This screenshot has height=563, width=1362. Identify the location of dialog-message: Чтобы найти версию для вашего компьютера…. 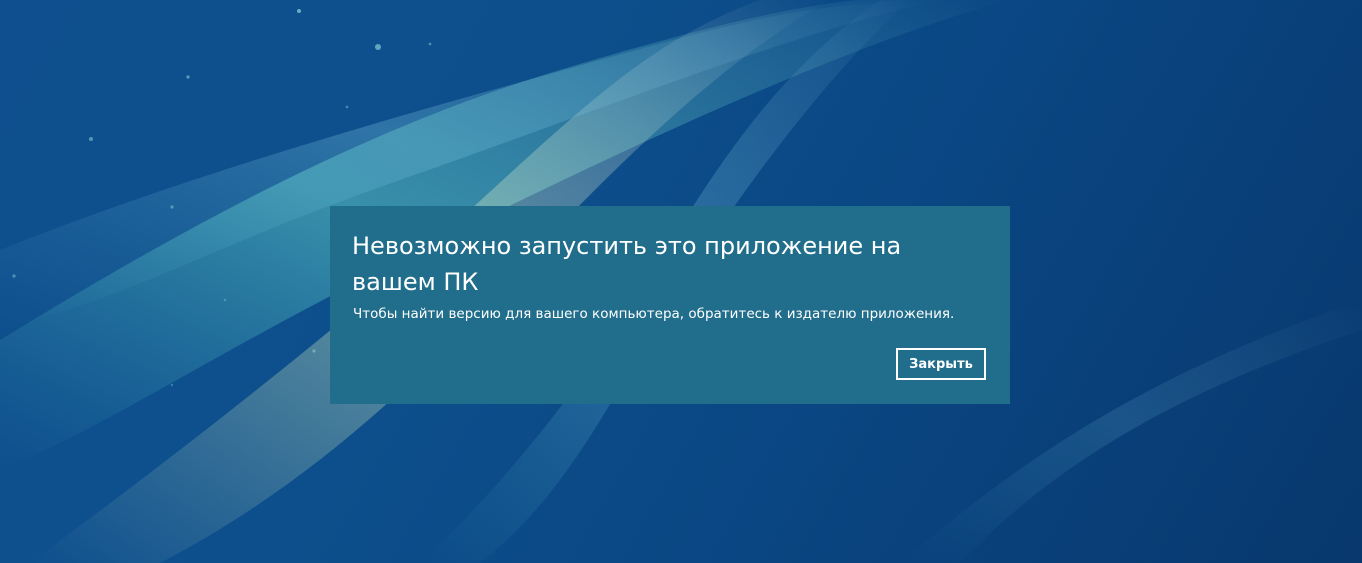
(654, 314).